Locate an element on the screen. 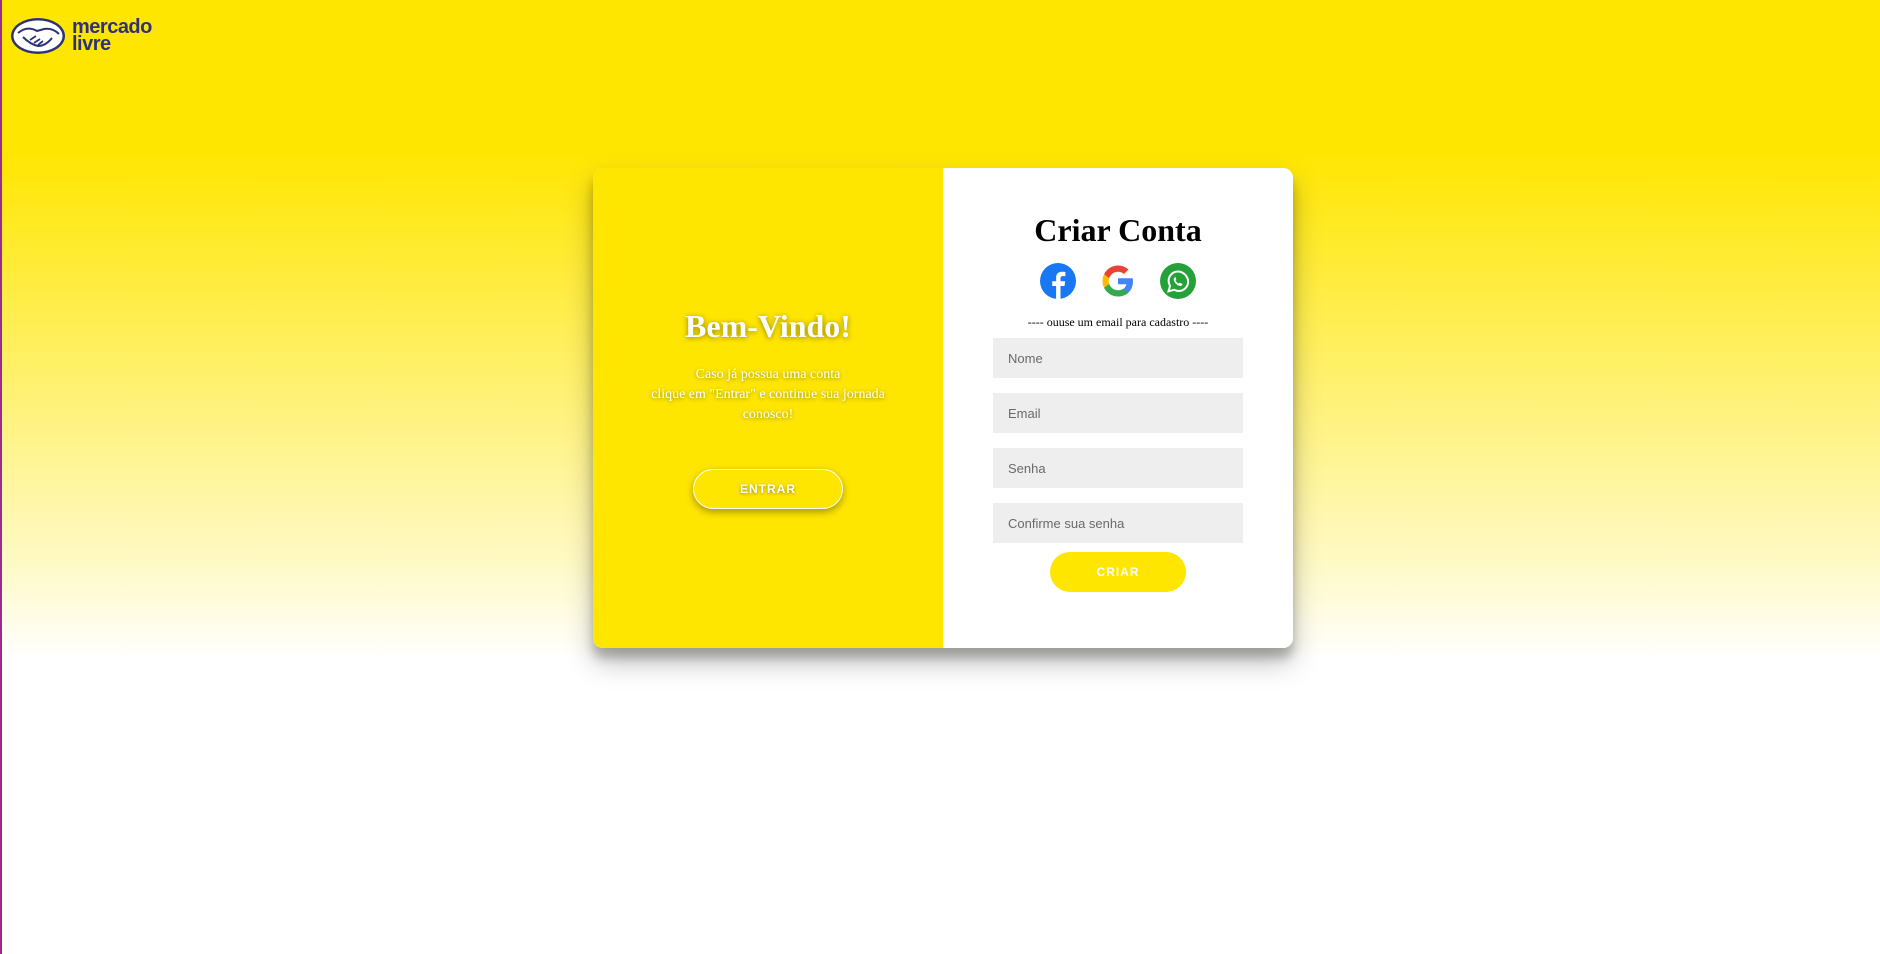  whatsapp-icon is located at coordinates (1178, 281).